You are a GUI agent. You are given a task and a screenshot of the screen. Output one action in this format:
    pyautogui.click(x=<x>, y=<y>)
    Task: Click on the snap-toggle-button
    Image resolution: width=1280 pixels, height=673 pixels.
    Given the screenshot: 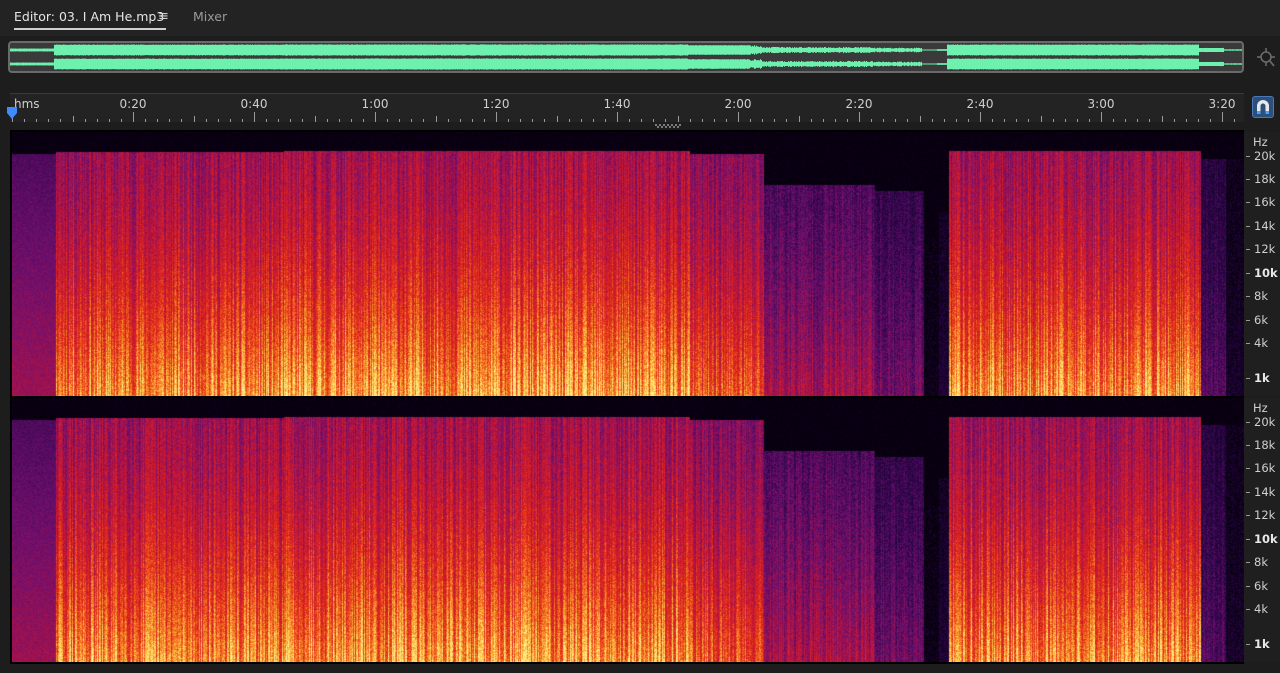 What is the action you would take?
    pyautogui.click(x=1263, y=107)
    